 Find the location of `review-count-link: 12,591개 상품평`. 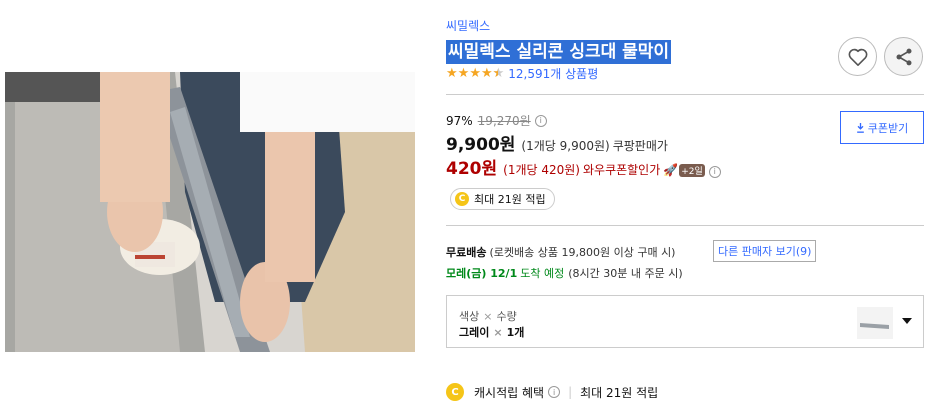

review-count-link: 12,591개 상품평 is located at coordinates (553, 73).